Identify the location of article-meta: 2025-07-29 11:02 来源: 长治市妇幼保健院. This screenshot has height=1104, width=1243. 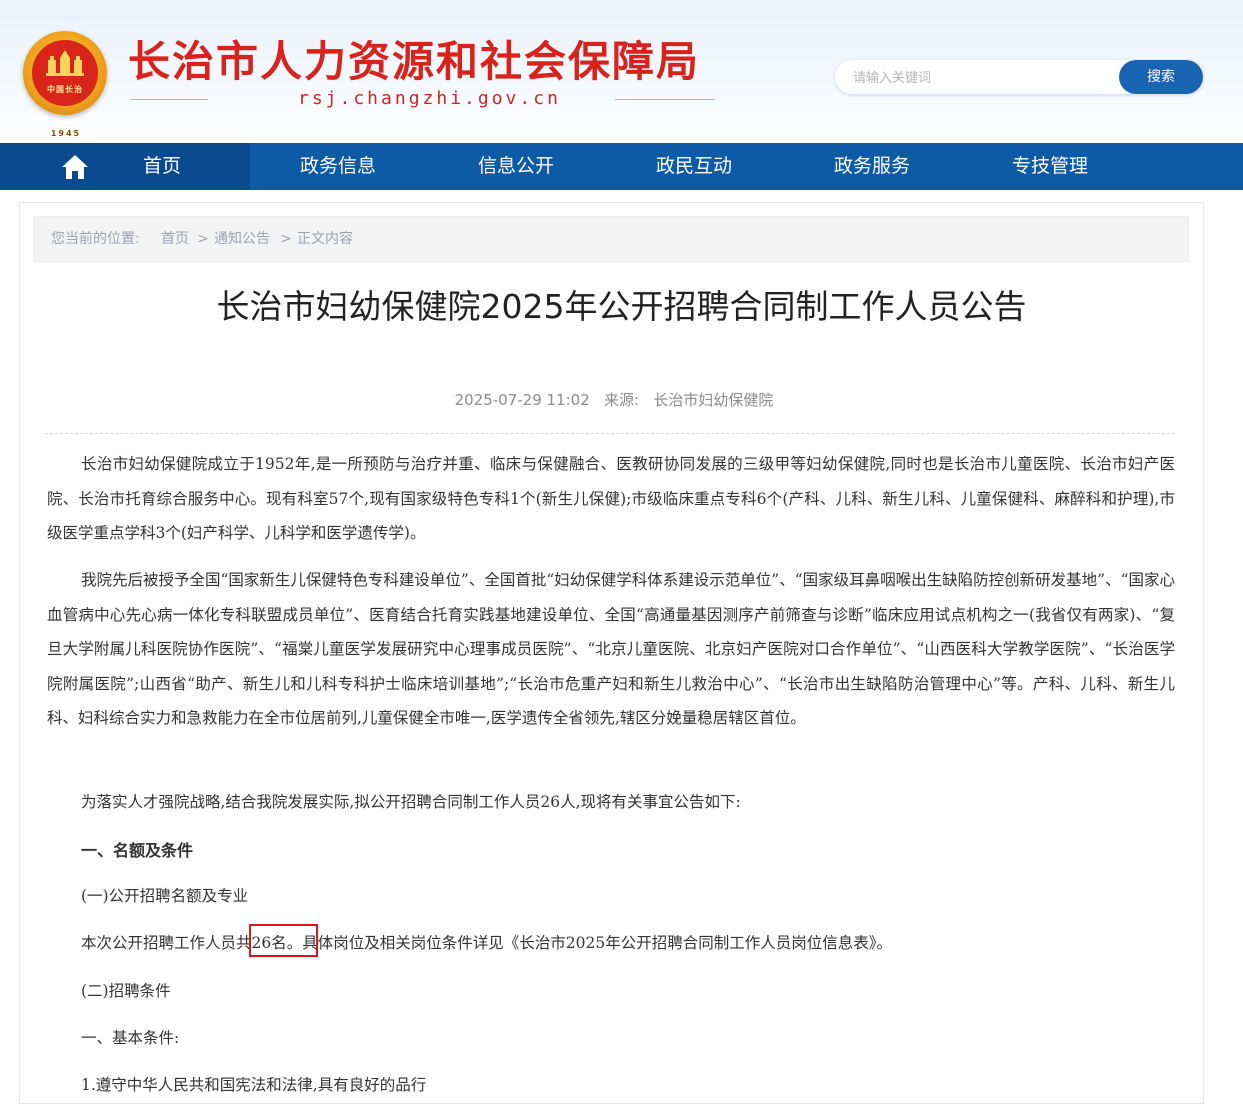
(614, 399).